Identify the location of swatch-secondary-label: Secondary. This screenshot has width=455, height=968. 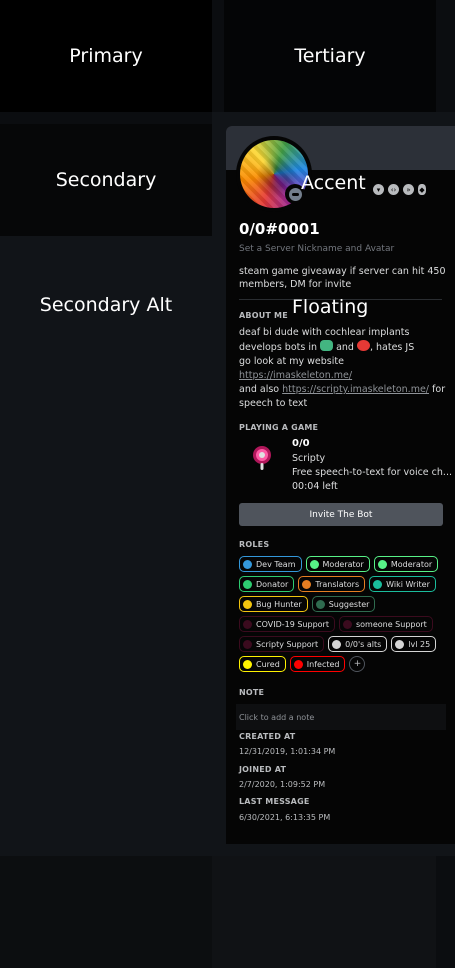
(106, 180).